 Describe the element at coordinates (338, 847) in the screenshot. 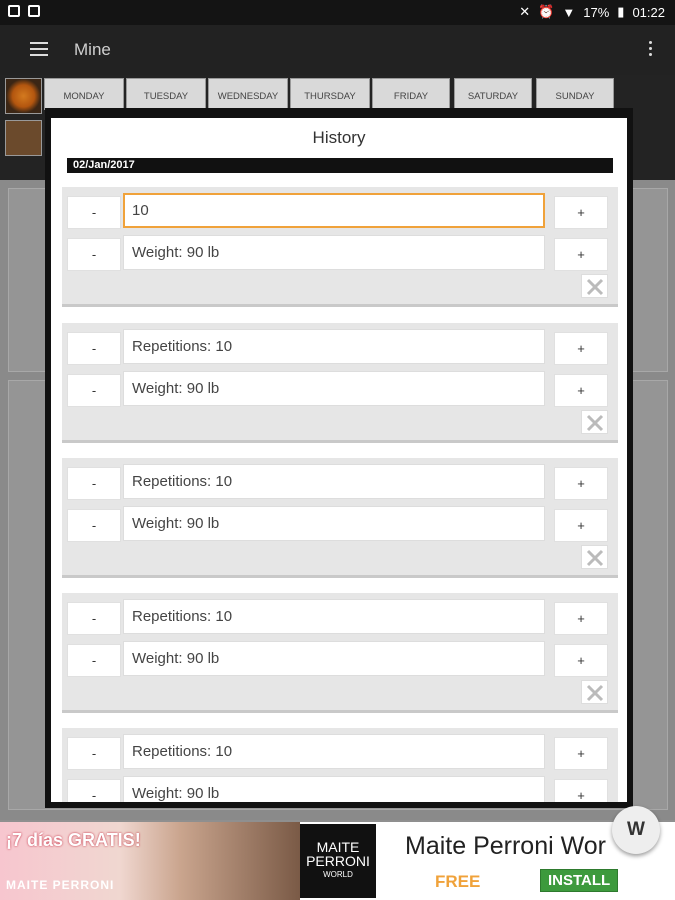

I see `ad-logo-line: MAITE` at that location.